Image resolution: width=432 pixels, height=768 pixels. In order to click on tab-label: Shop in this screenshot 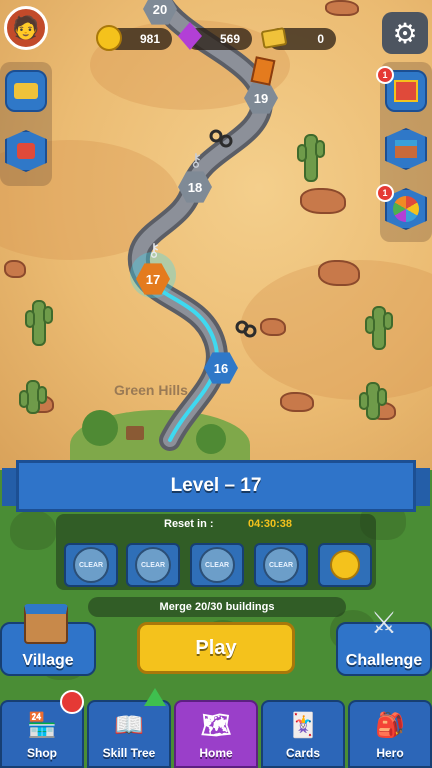, I will do `click(42, 753)`.